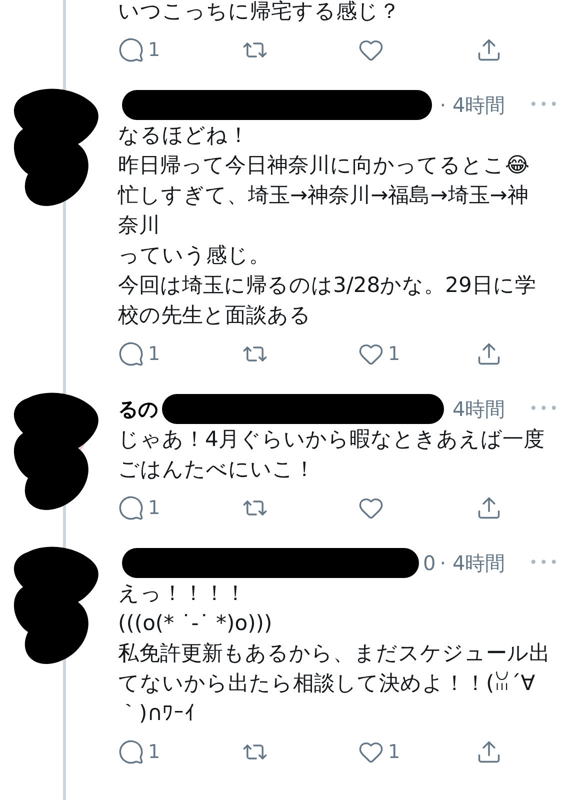  Describe the element at coordinates (332, 454) in the screenshot. I see `tweet-text: じゃあ！4月ぐらいから暇なときあえば一度 ごはんたべにいこ！` at that location.